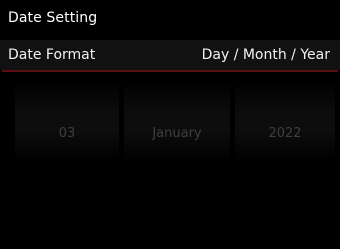 The height and width of the screenshot is (249, 340). I want to click on month-picker-column: January, so click(177, 122).